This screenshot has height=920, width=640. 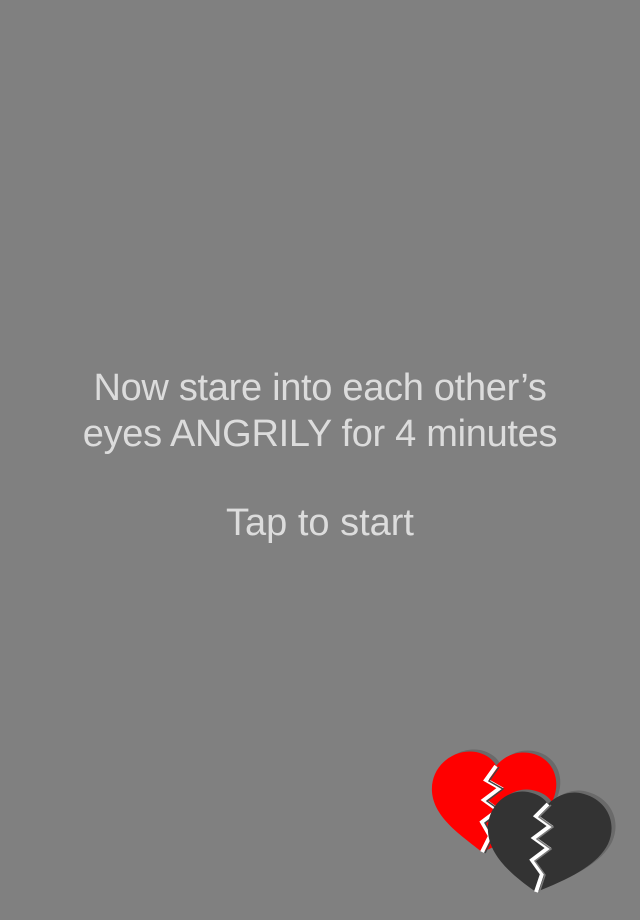 I want to click on broken-hearts-icon, so click(x=523, y=821).